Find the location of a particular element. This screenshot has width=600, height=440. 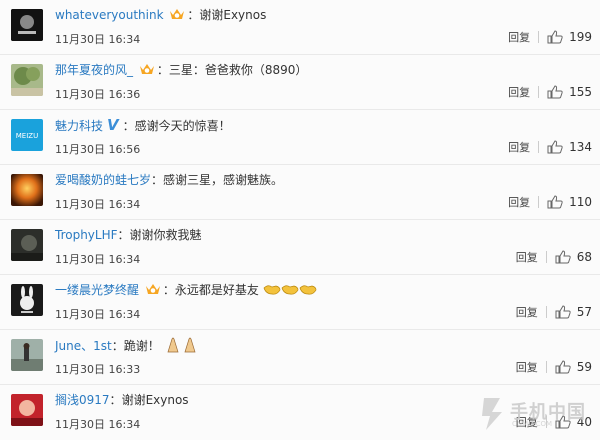

comment-text: 感谢三星，感谢魅族。 is located at coordinates (223, 180).